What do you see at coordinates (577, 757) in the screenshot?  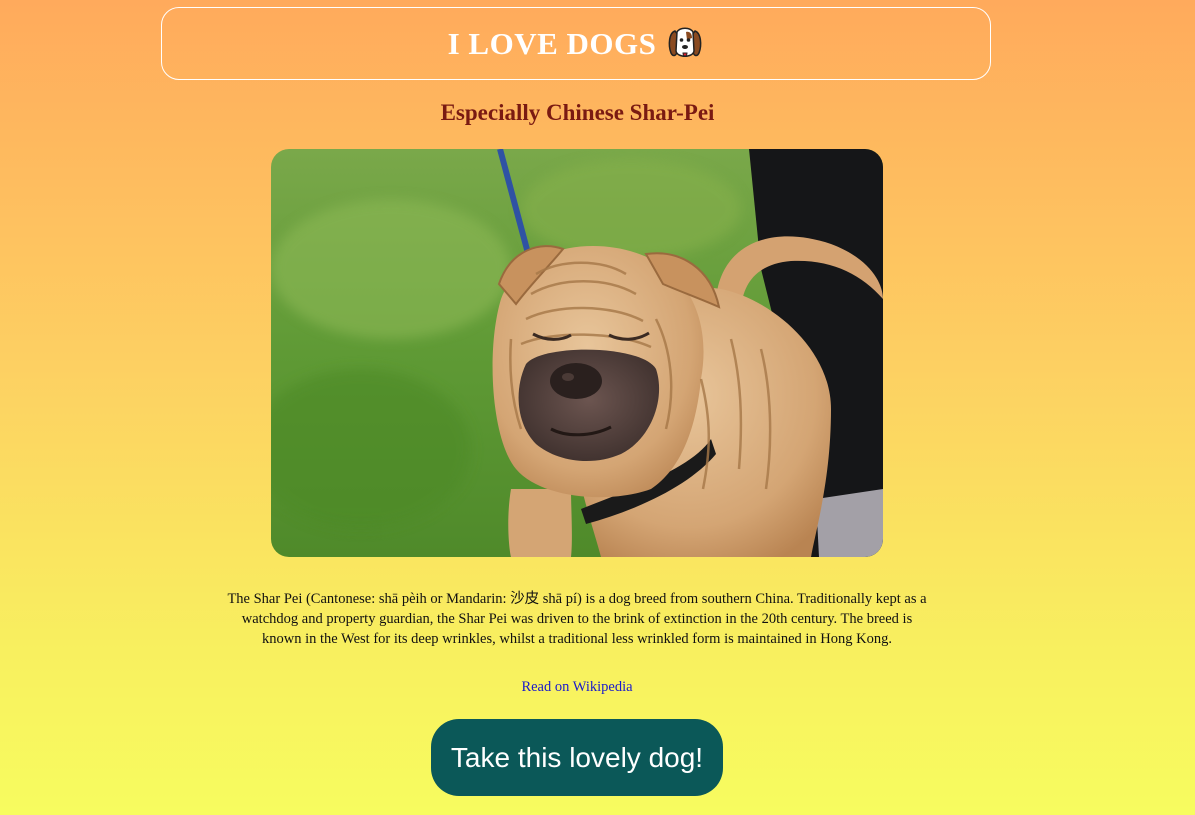 I see `take-dog-button: Take this lovely dog!` at bounding box center [577, 757].